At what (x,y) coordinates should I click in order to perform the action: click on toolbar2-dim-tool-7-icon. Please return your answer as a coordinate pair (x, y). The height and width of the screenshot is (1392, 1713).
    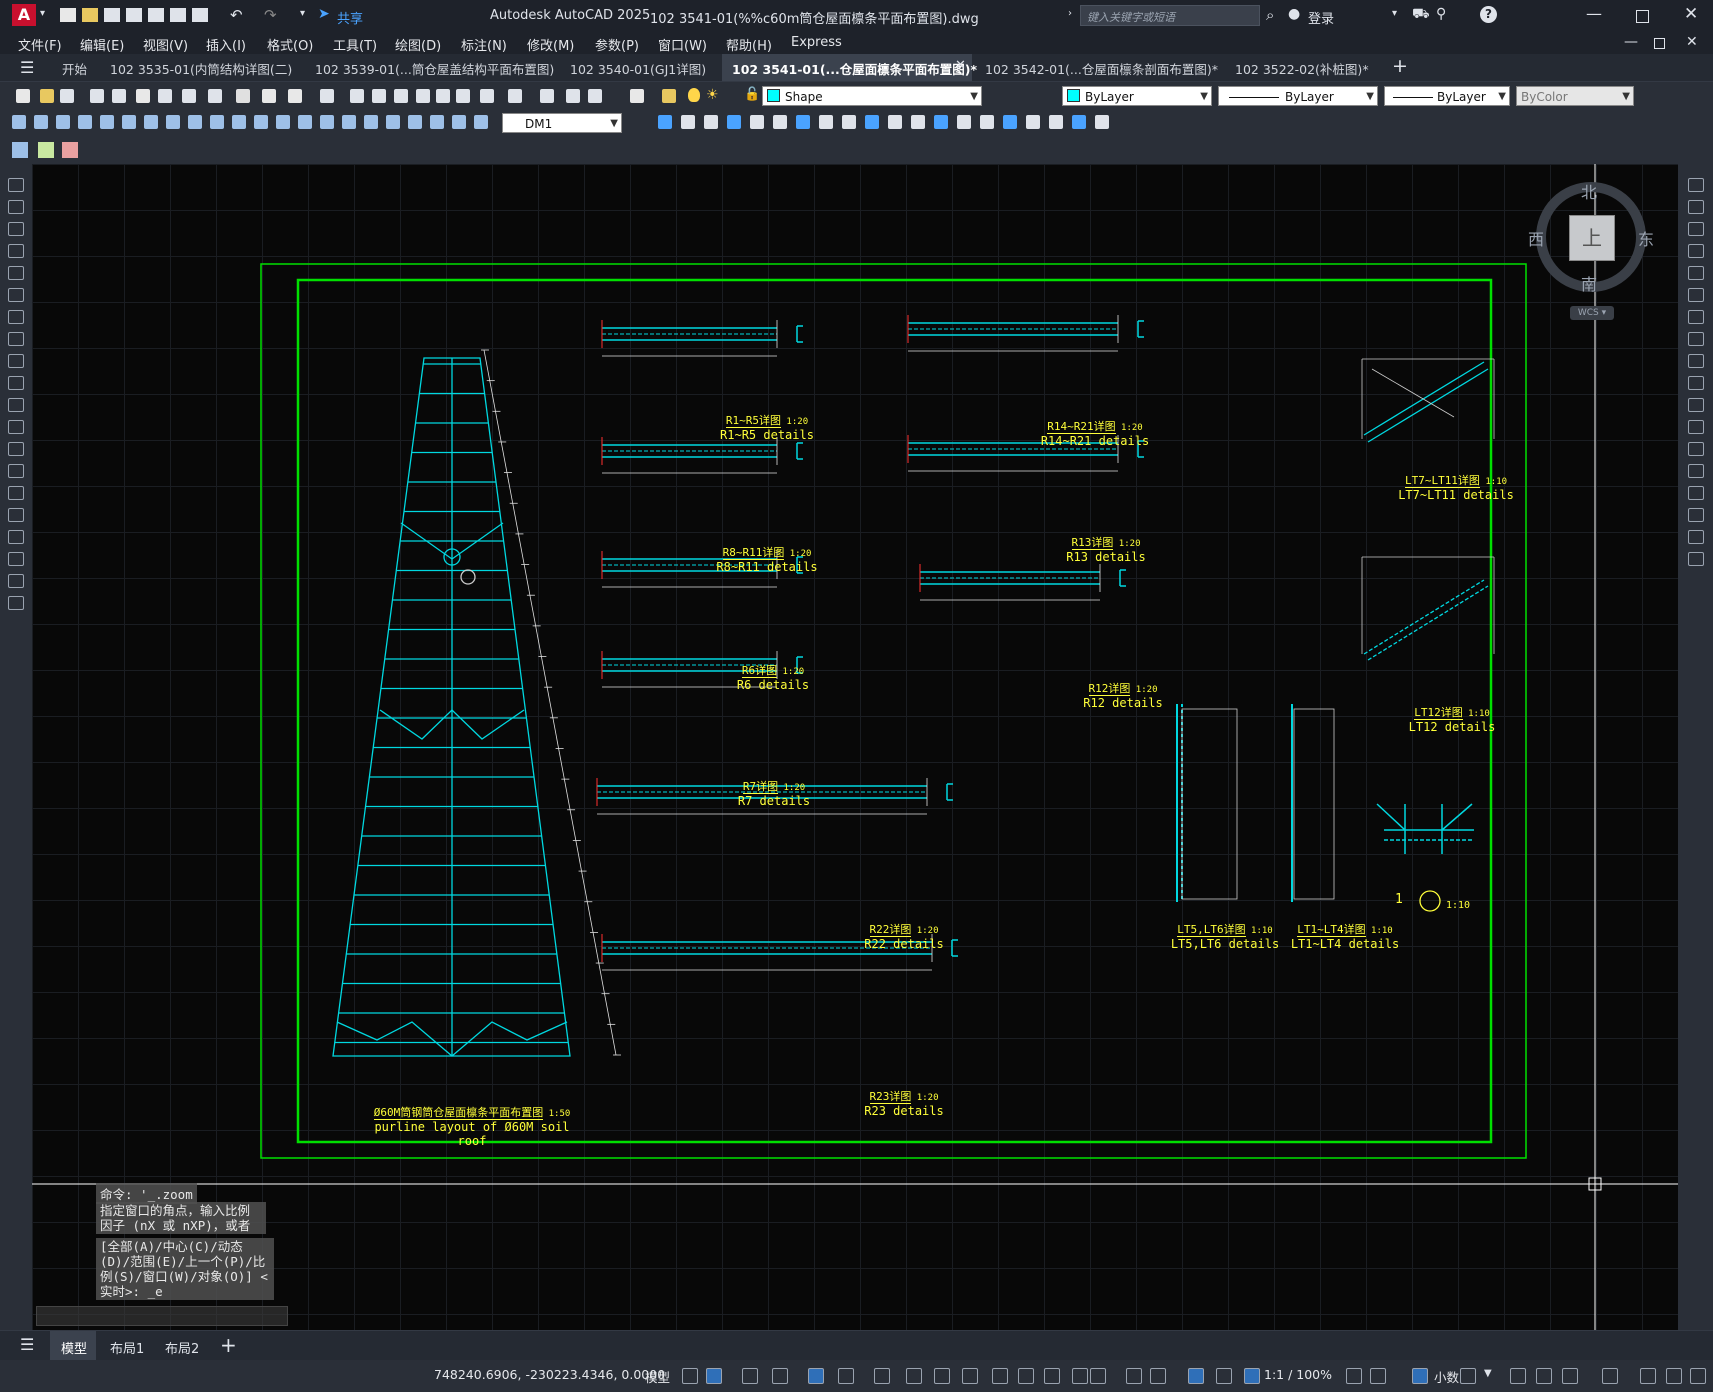
    Looking at the image, I should click on (173, 122).